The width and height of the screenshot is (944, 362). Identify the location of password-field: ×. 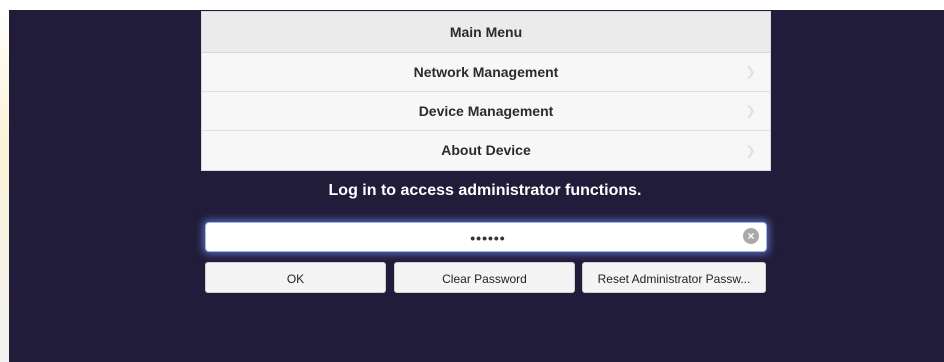
(487, 237).